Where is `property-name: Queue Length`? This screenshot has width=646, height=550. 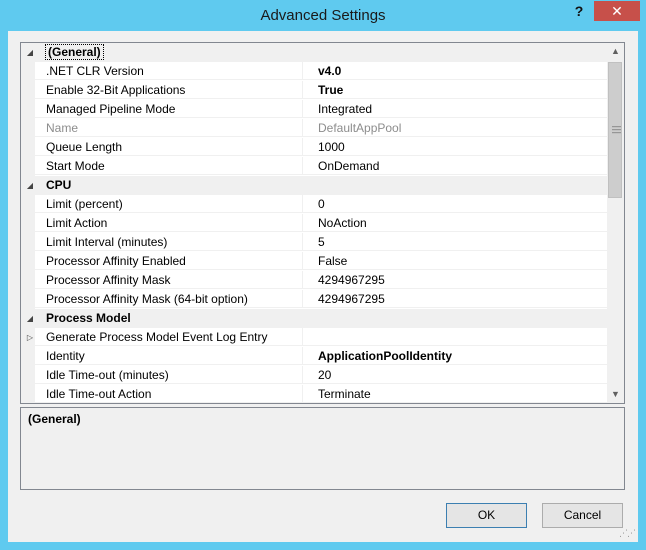 property-name: Queue Length is located at coordinates (169, 147).